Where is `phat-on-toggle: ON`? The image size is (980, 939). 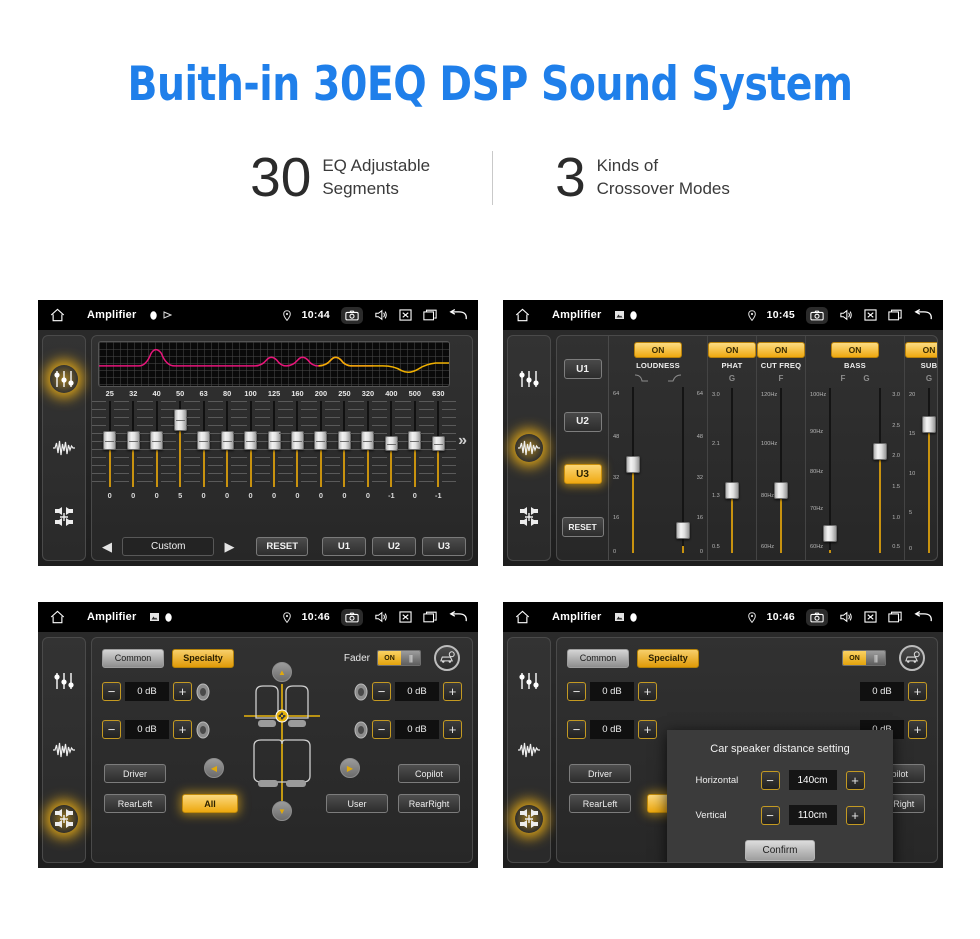
phat-on-toggle: ON is located at coordinates (732, 350).